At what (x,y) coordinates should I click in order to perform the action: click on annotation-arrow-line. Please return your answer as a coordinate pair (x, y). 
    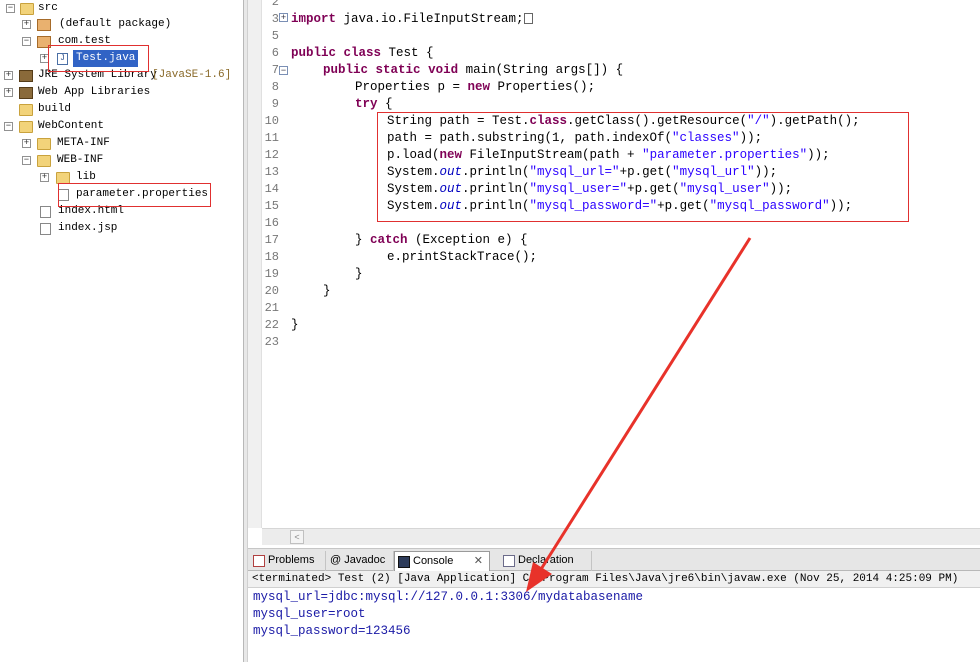
    Looking at the image, I should click on (644, 406).